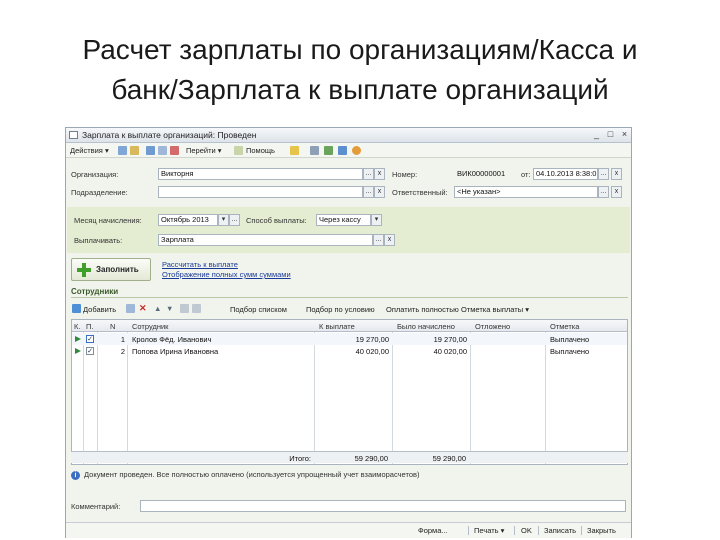 This screenshot has width=720, height=540. What do you see at coordinates (376, 220) in the screenshot?
I see `method-dropdown-button: ▾` at bounding box center [376, 220].